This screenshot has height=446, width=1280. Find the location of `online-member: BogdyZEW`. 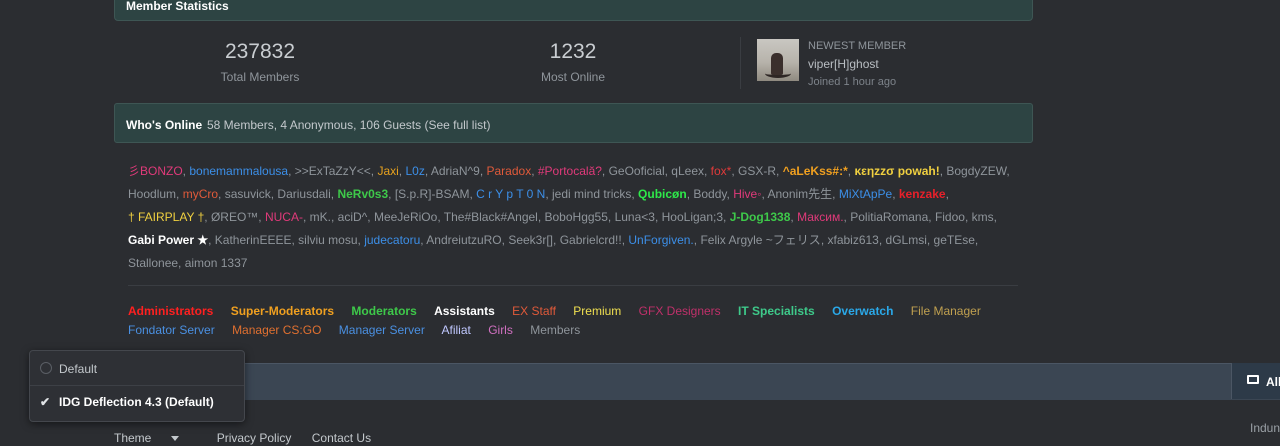

online-member: BogdyZEW is located at coordinates (976, 171).